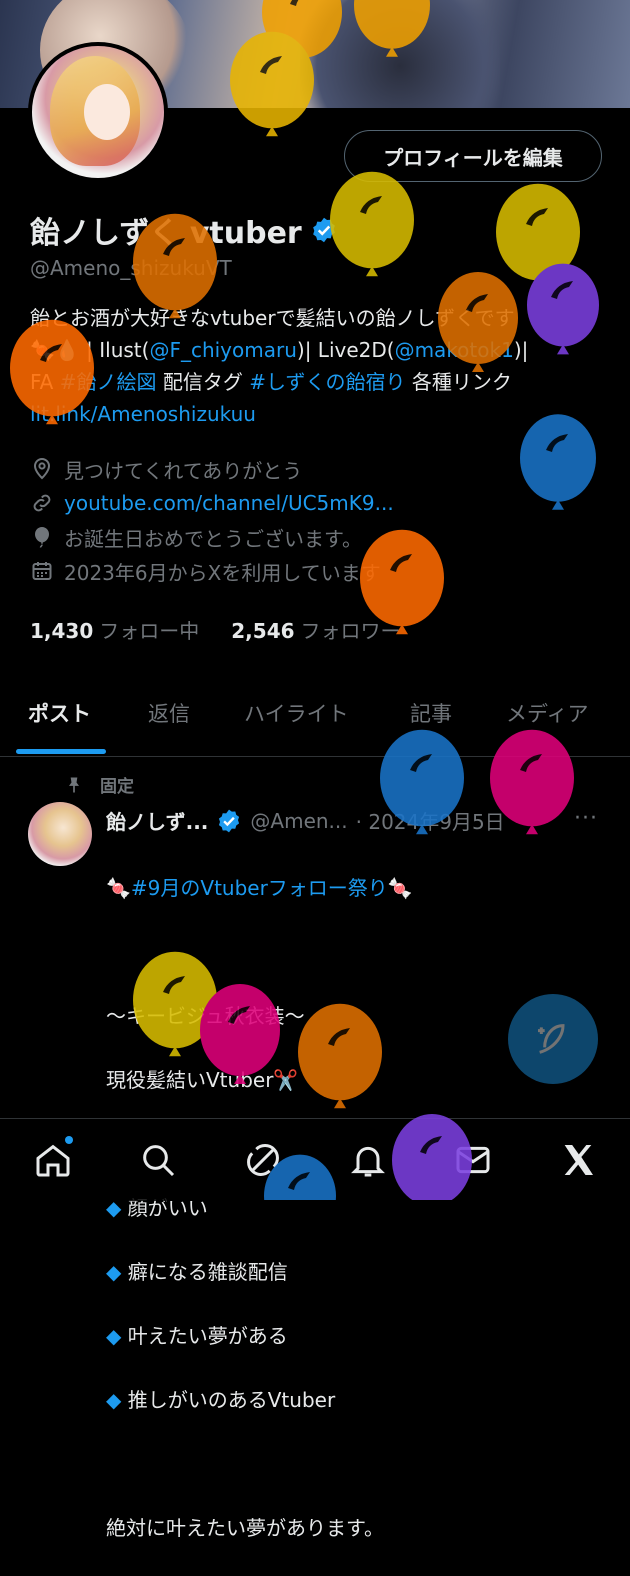  I want to click on illustrator-link: @F_chiyomaru, so click(222, 350).